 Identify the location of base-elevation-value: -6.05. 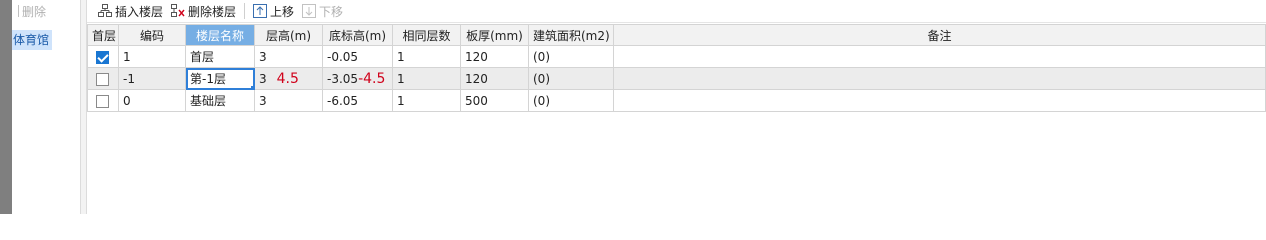
(343, 100).